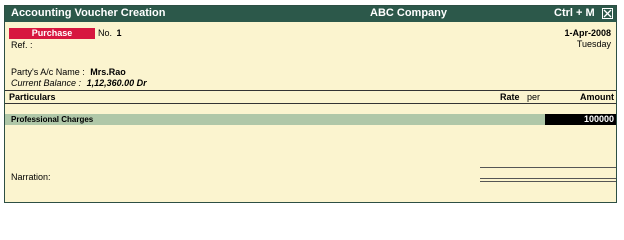 The image size is (624, 240). I want to click on column-rate: Rate, so click(510, 97).